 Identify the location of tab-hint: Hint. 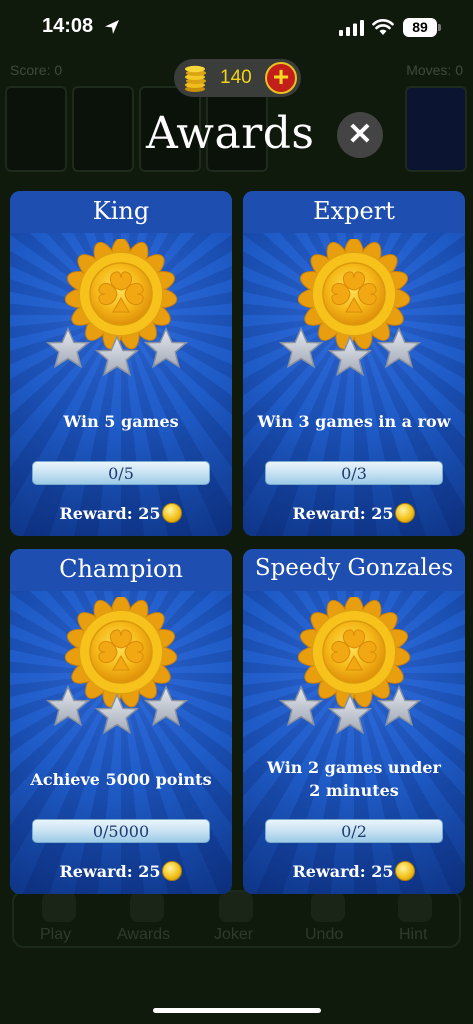
(413, 934).